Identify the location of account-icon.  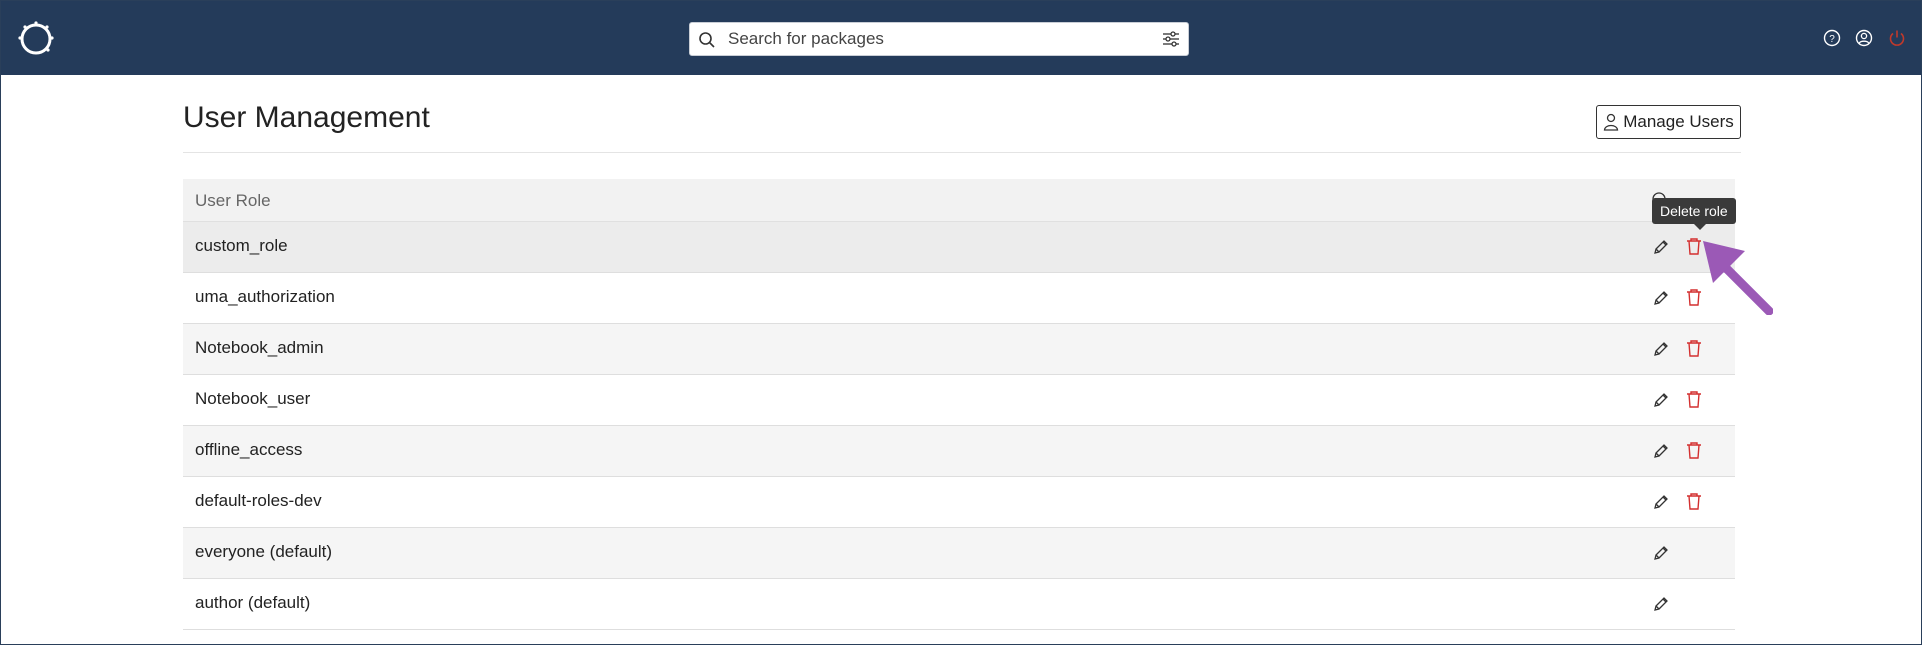
(1864, 38).